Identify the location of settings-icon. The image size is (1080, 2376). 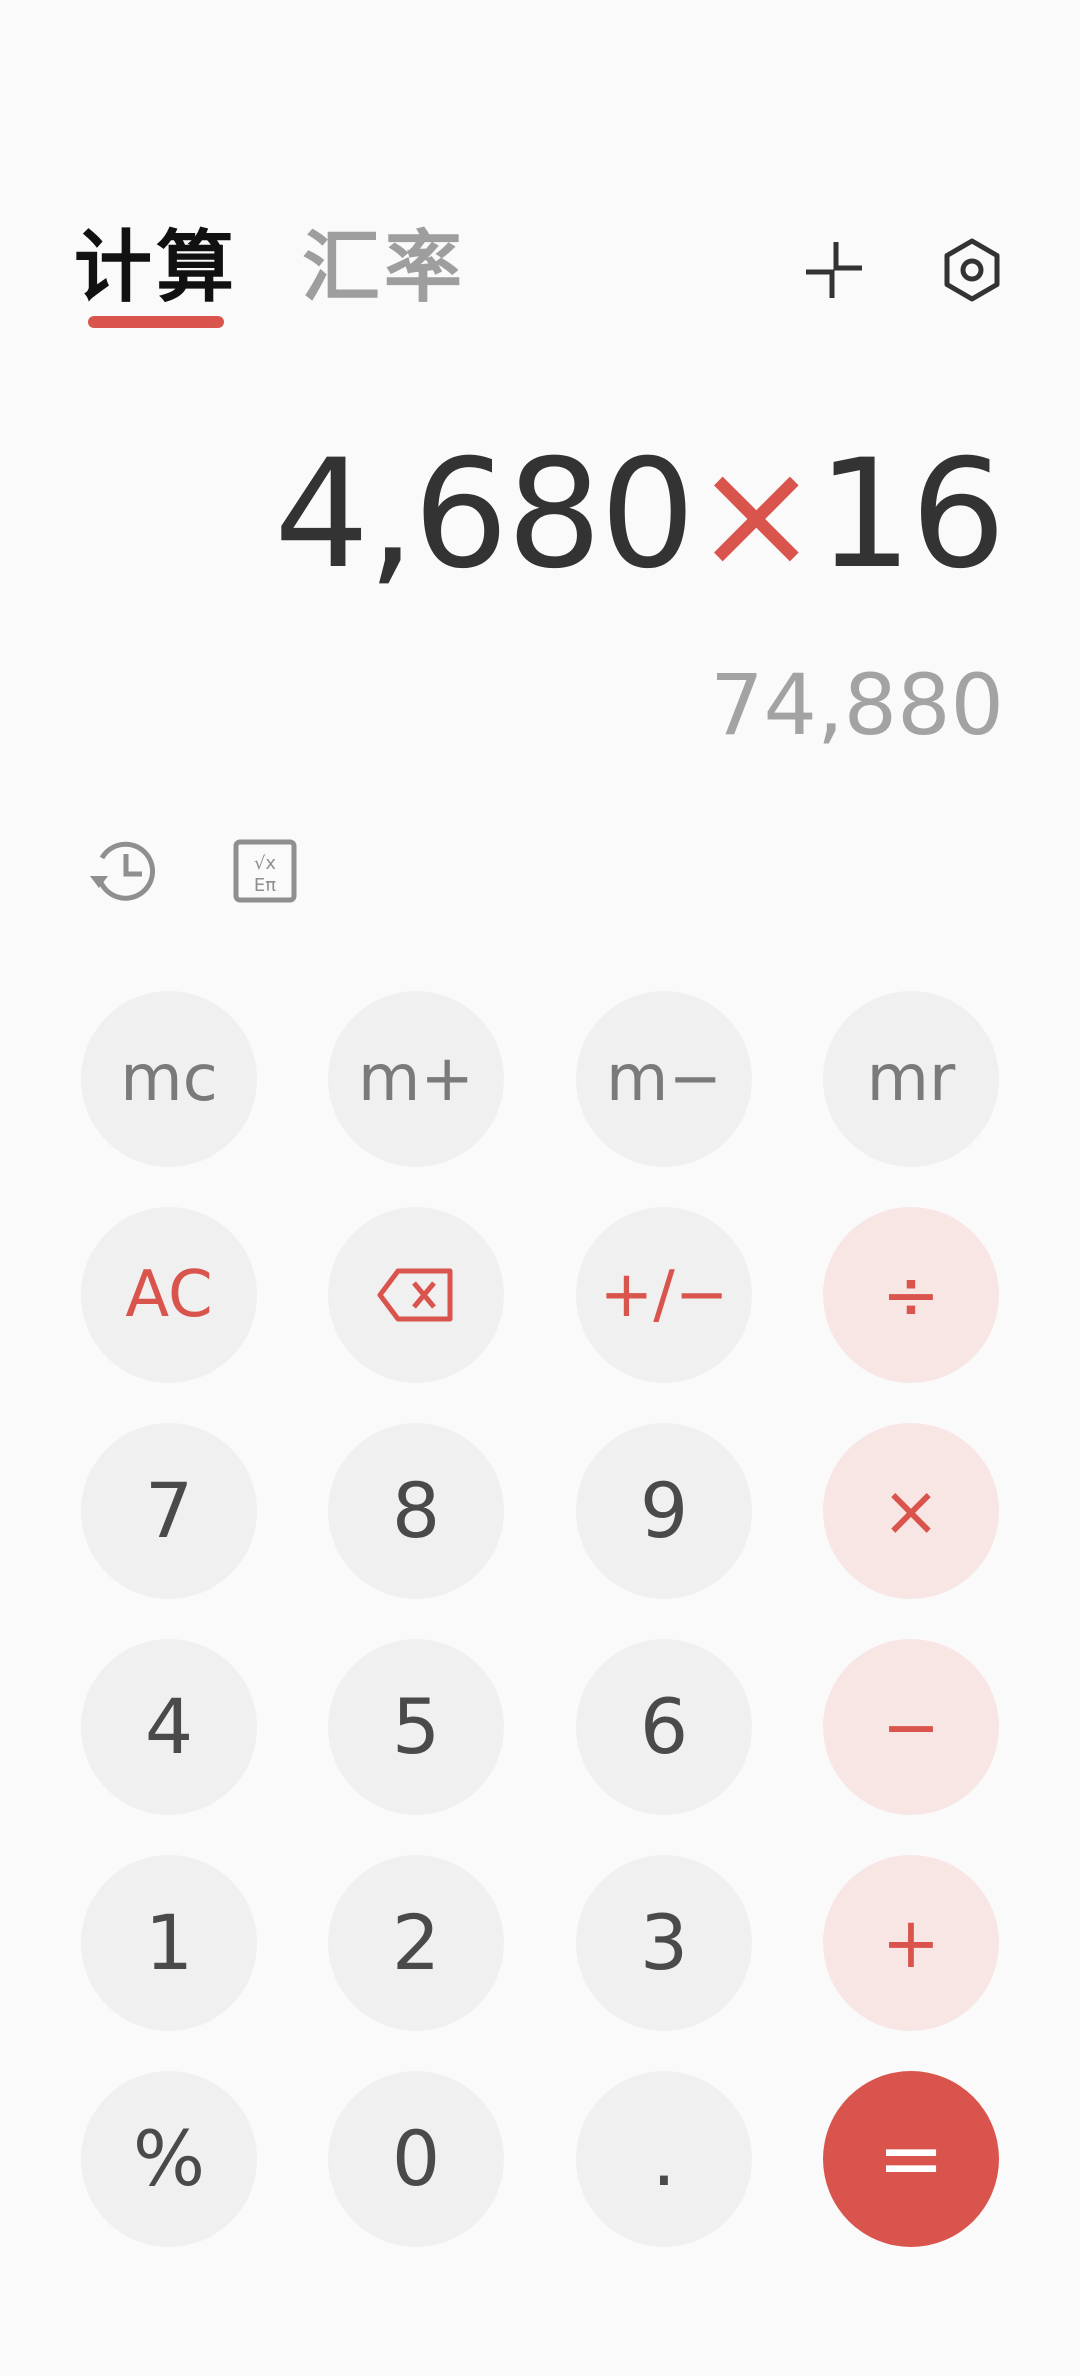
(972, 270).